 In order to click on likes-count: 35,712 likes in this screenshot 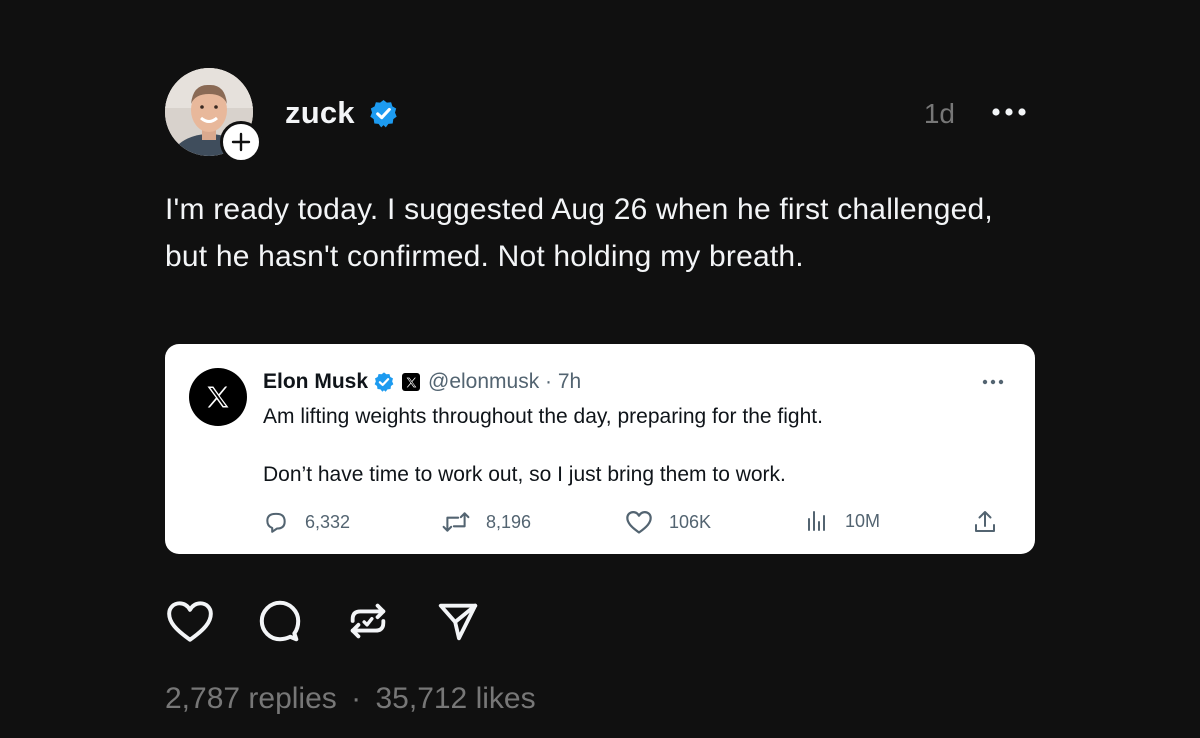, I will do `click(455, 698)`.